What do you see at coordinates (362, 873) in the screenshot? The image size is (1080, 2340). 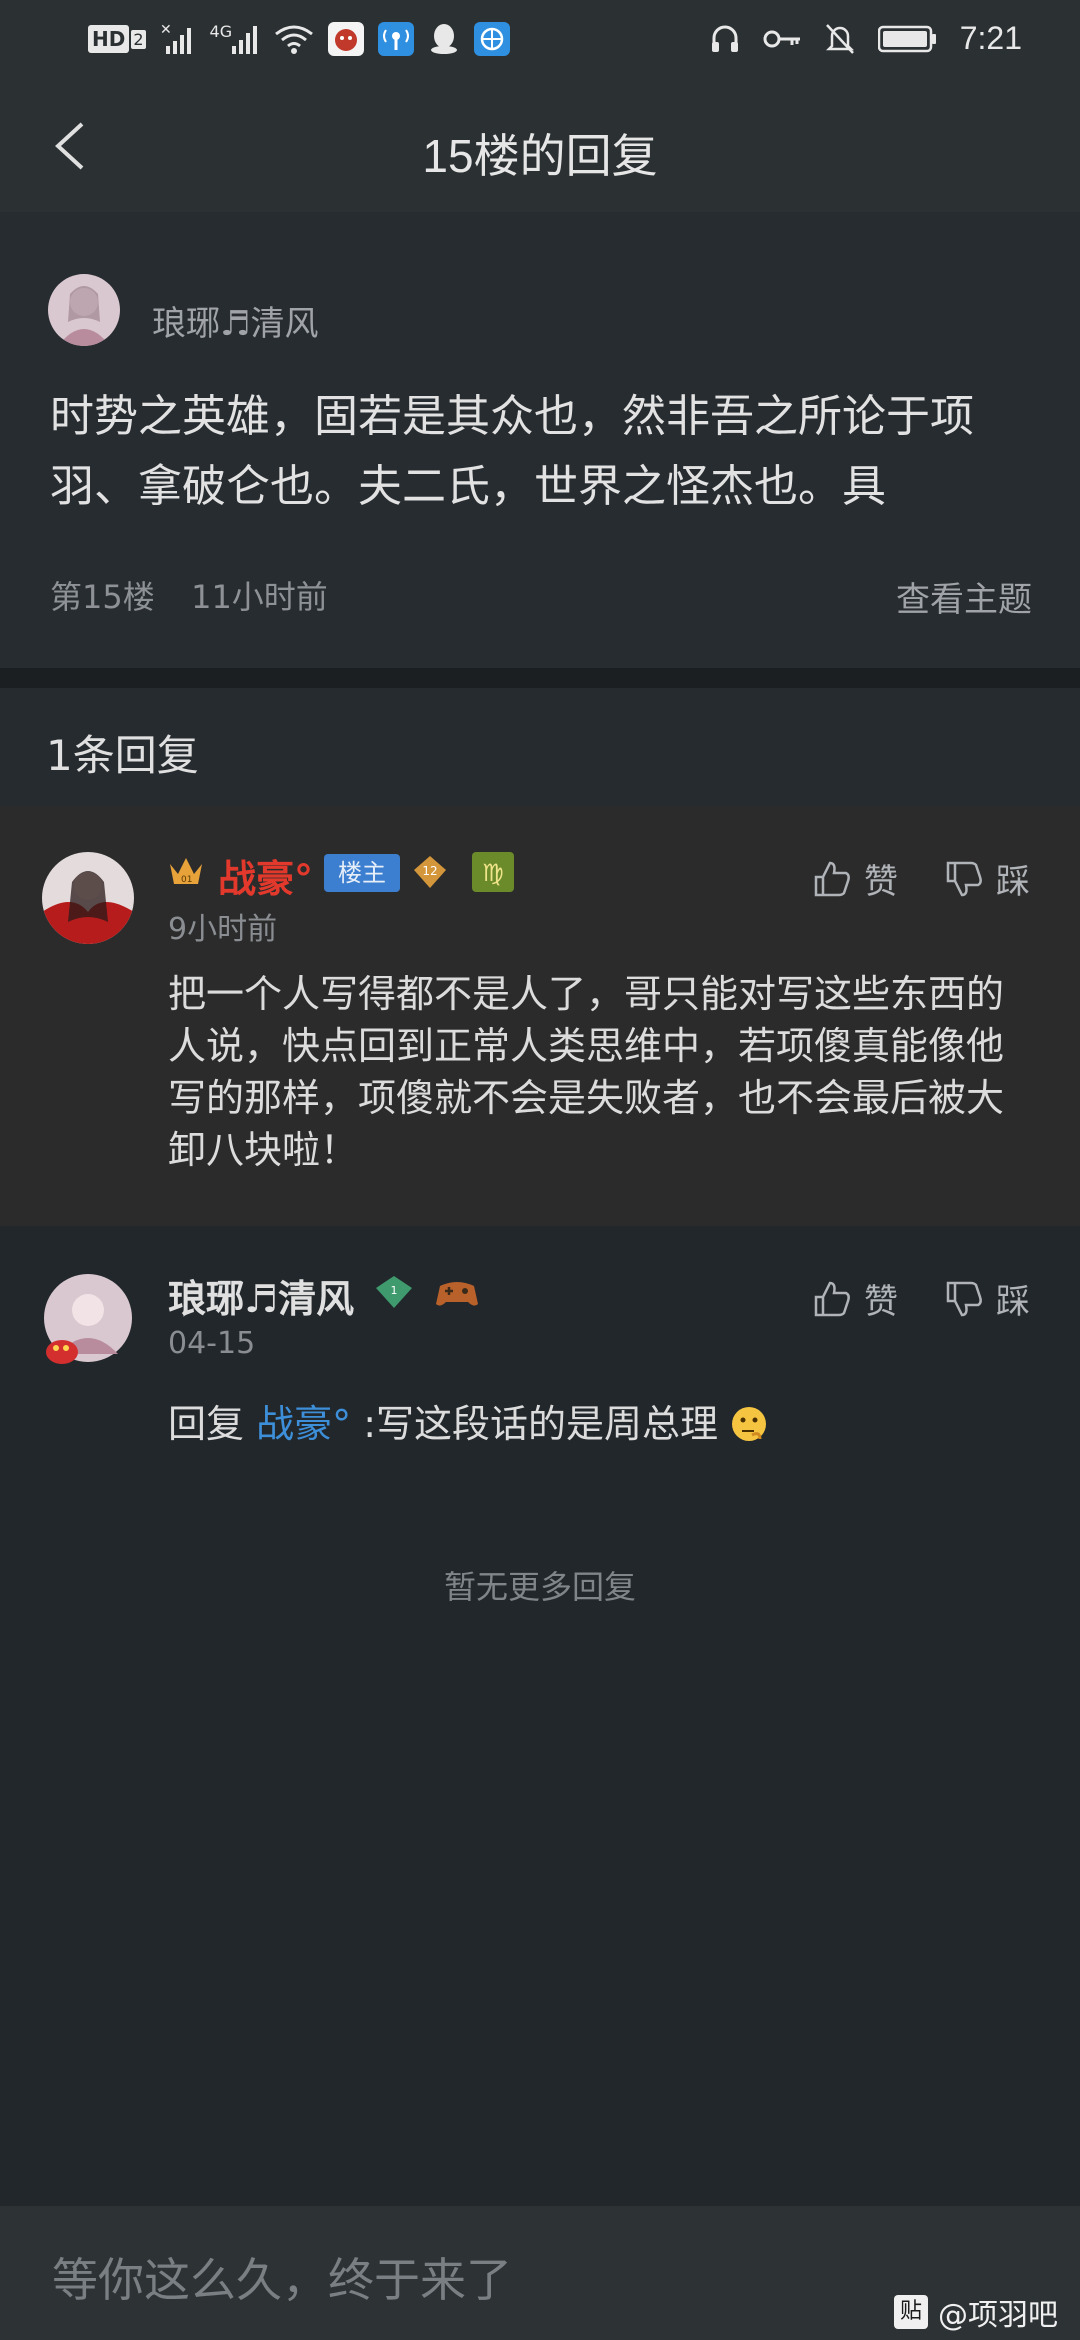 I see `owner-badge: 楼主` at bounding box center [362, 873].